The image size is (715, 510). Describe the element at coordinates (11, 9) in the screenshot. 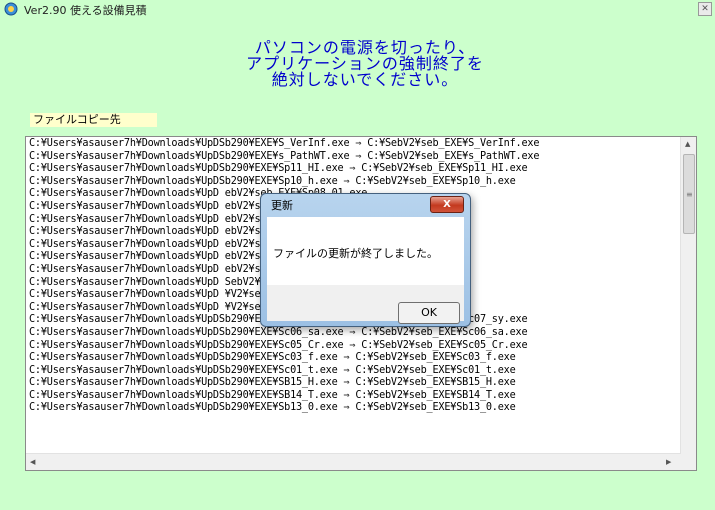

I see `app-icon` at that location.